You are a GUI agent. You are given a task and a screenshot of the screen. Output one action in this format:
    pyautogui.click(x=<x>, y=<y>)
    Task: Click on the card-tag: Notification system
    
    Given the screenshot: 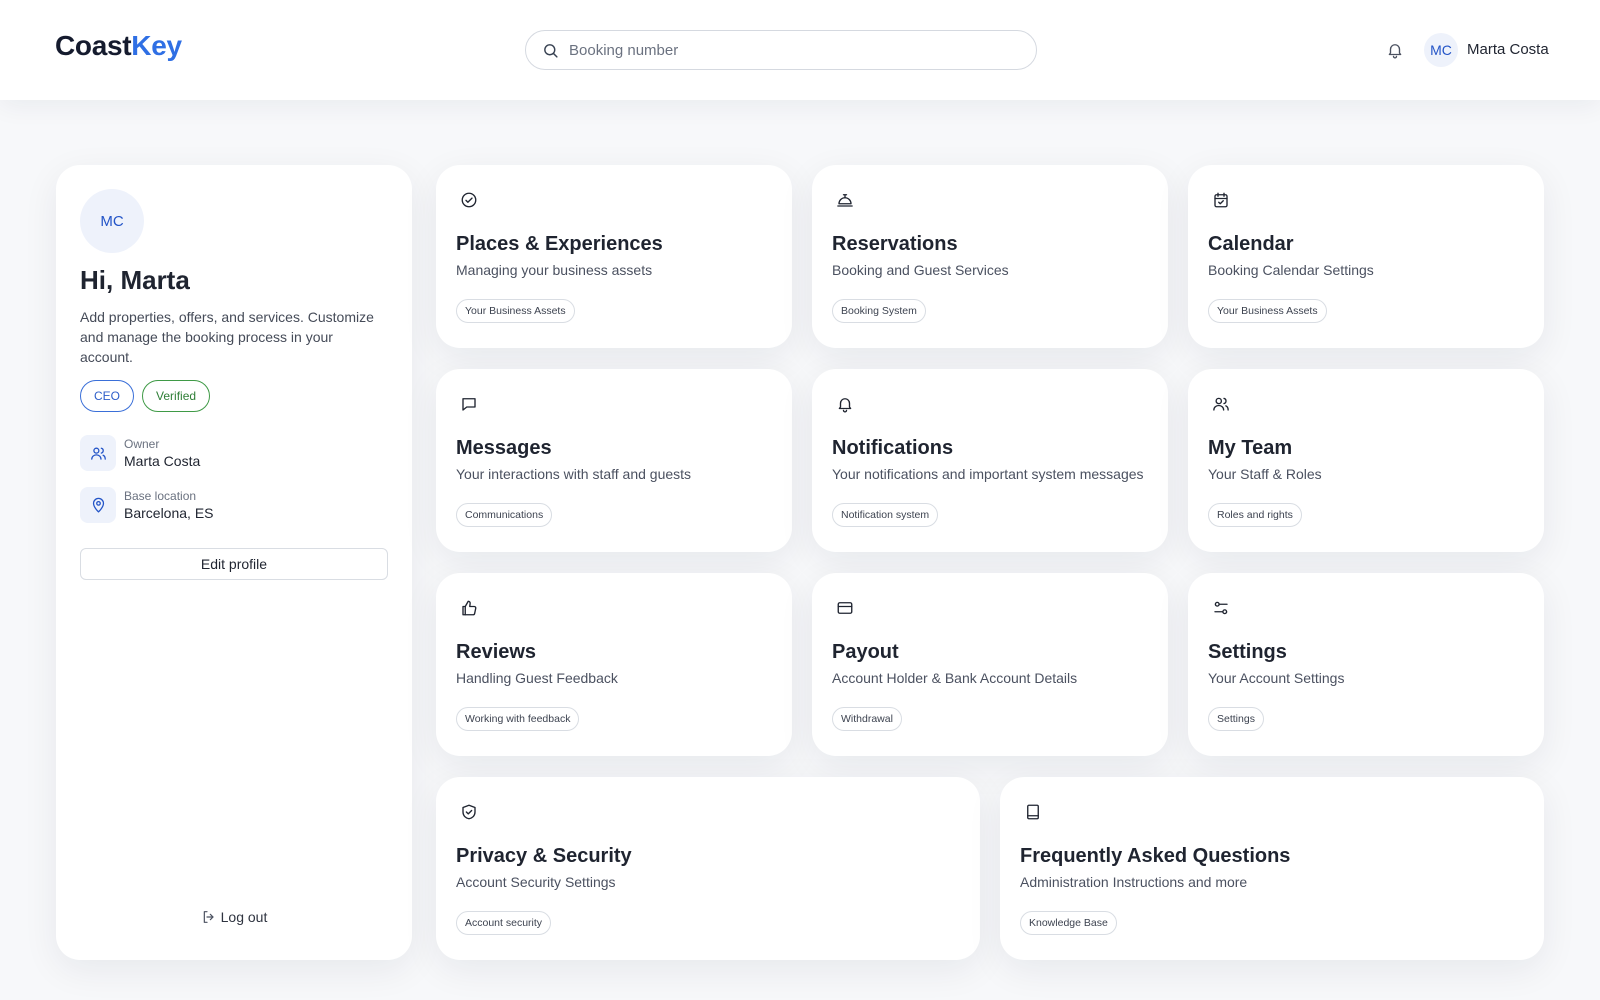 What is the action you would take?
    pyautogui.click(x=885, y=515)
    